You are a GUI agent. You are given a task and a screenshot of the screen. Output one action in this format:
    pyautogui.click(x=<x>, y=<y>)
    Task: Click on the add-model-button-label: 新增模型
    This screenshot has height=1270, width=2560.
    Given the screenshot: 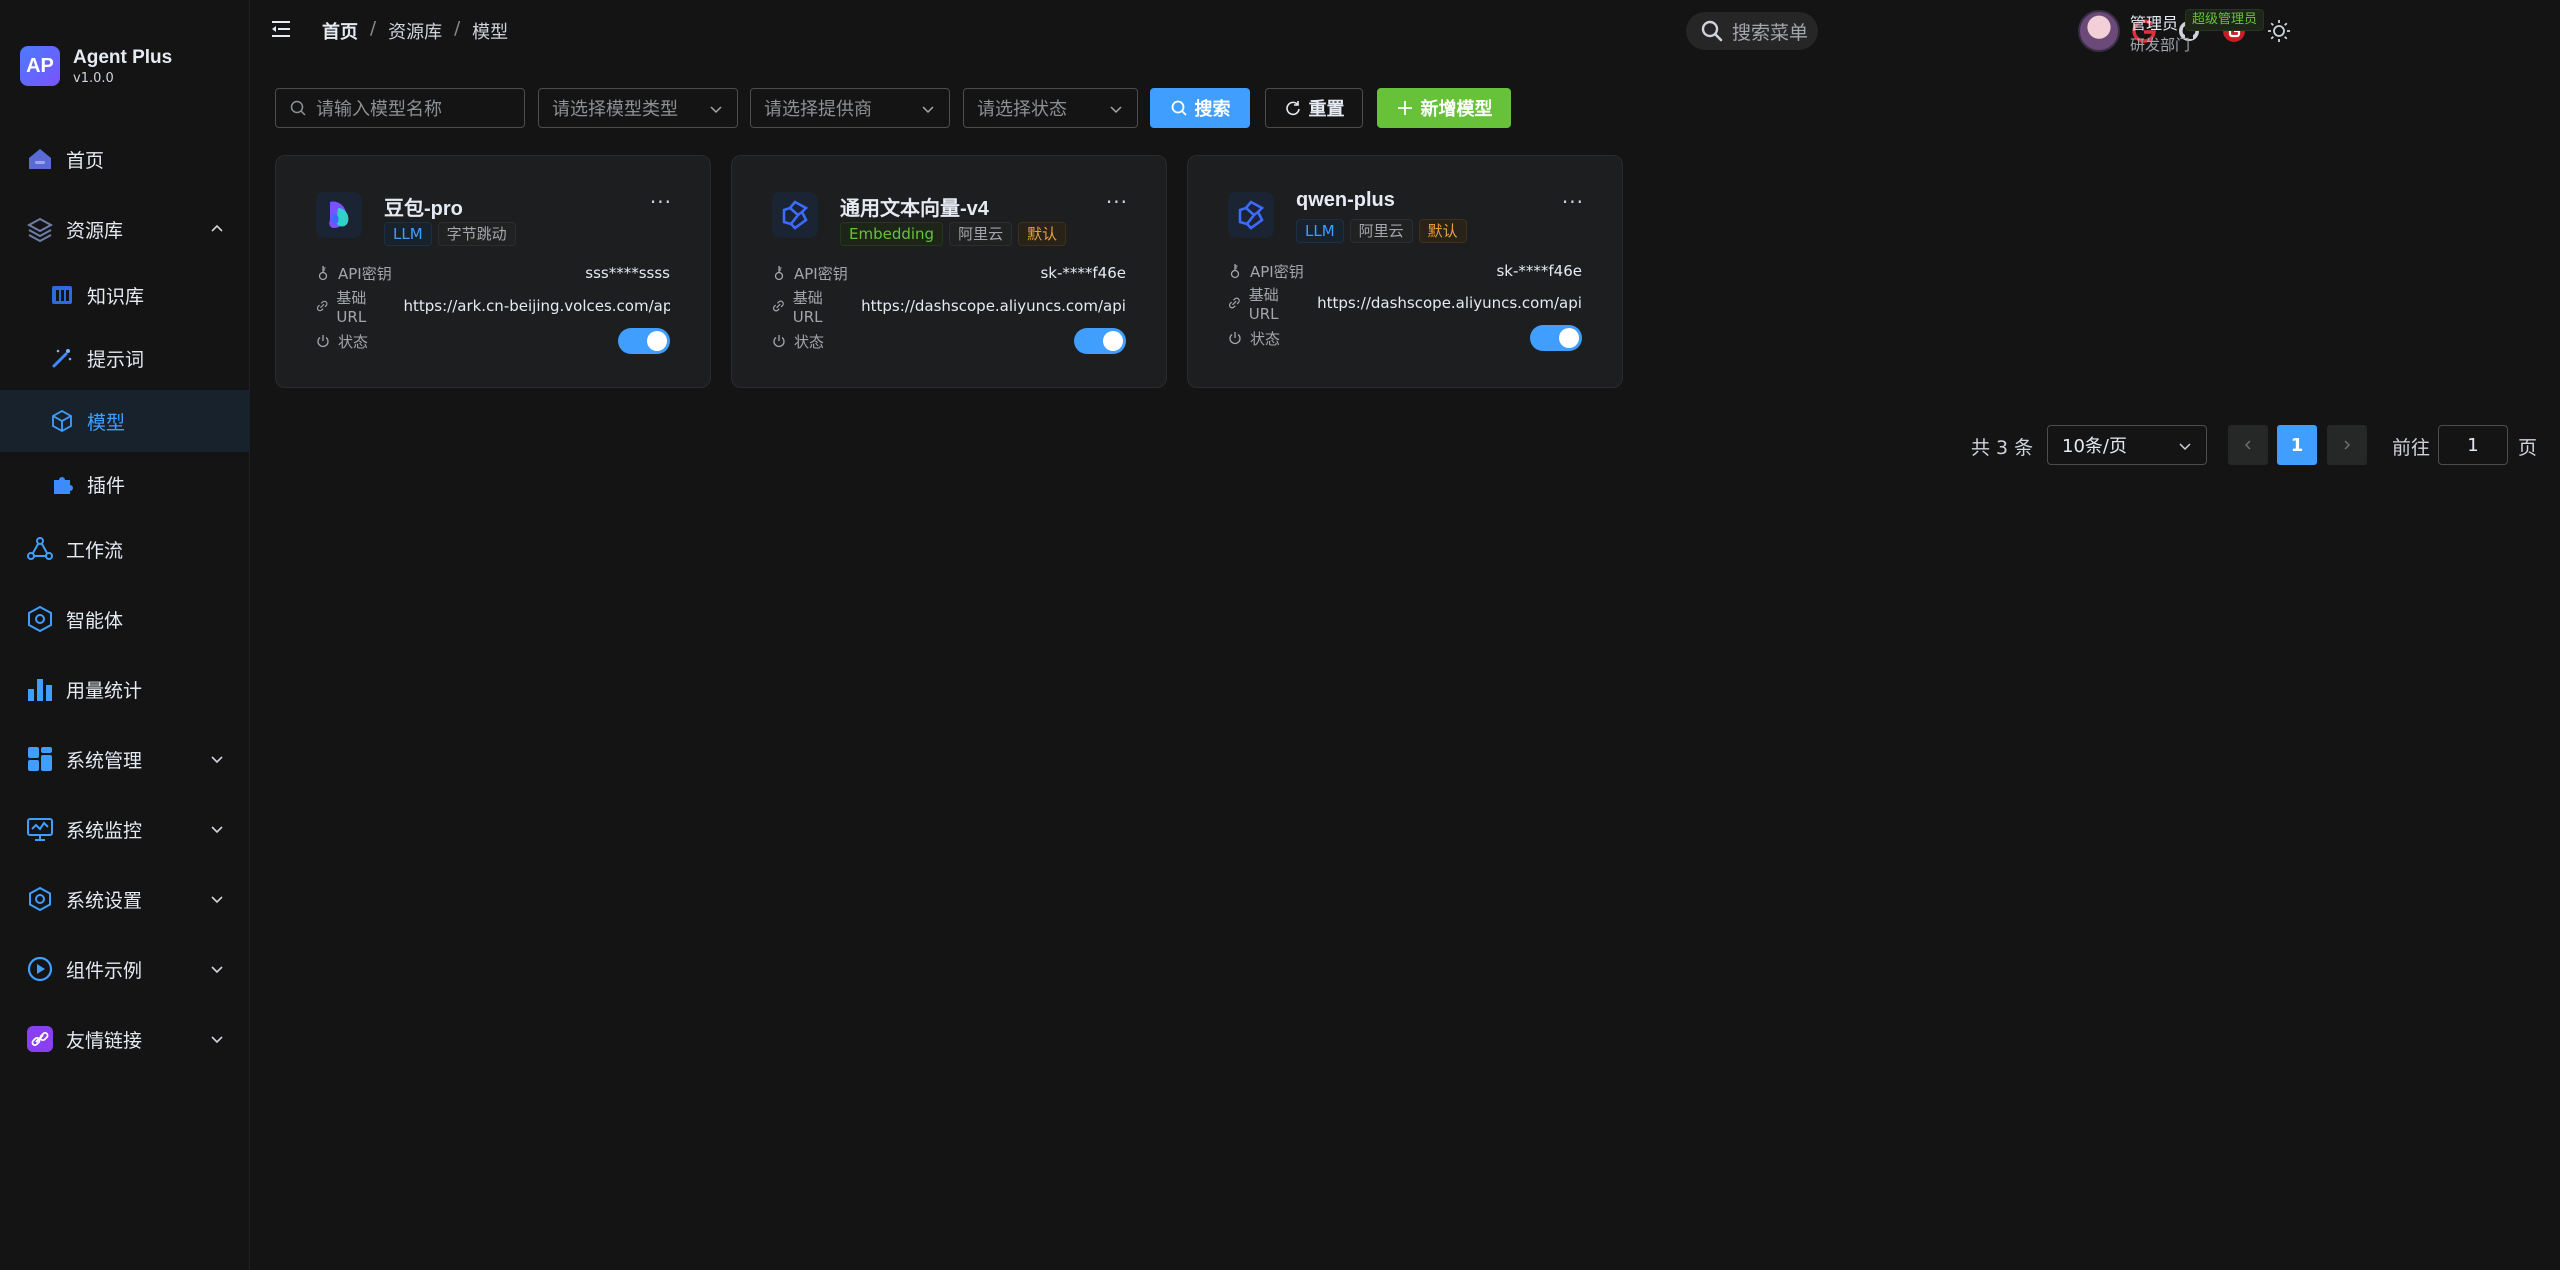 What is the action you would take?
    pyautogui.click(x=1456, y=109)
    